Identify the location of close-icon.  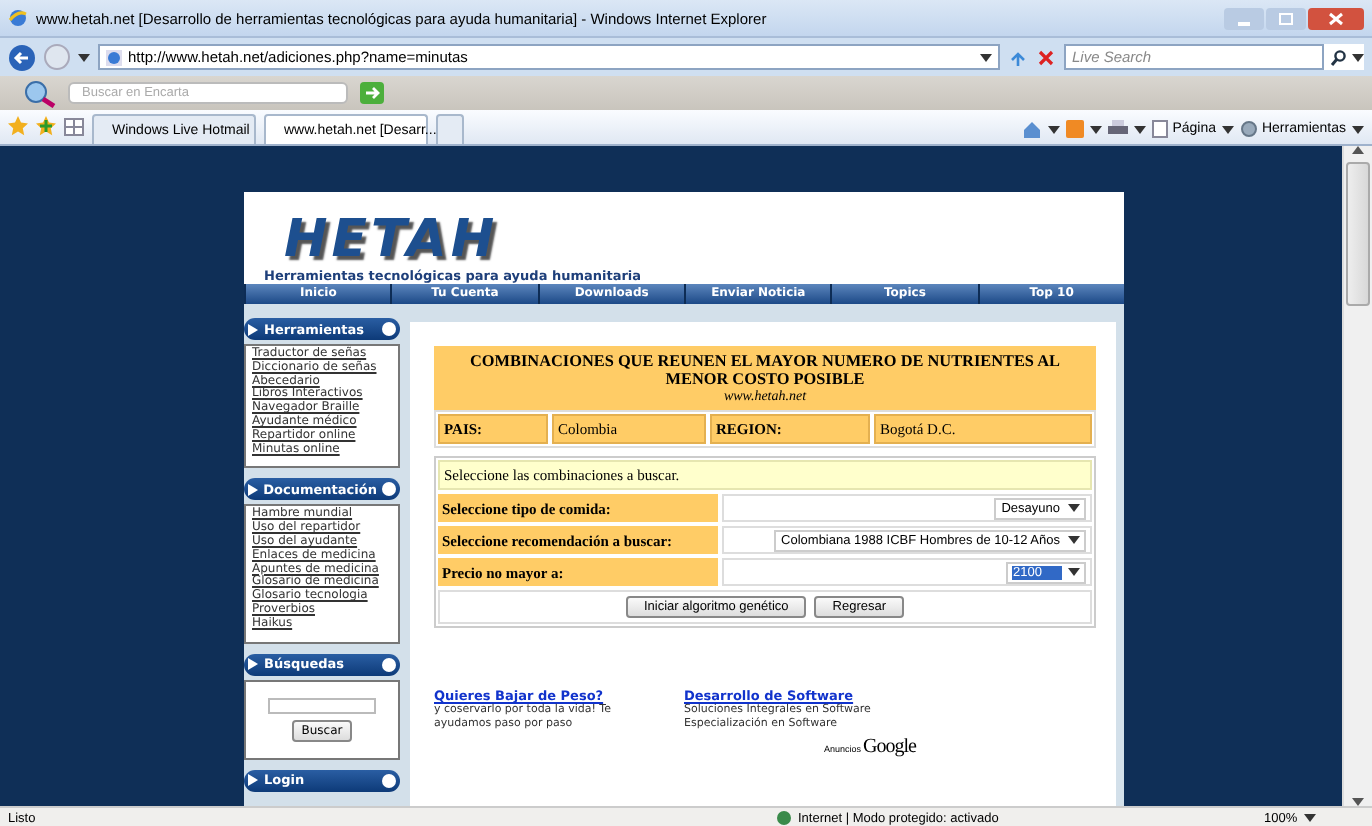
(1336, 18).